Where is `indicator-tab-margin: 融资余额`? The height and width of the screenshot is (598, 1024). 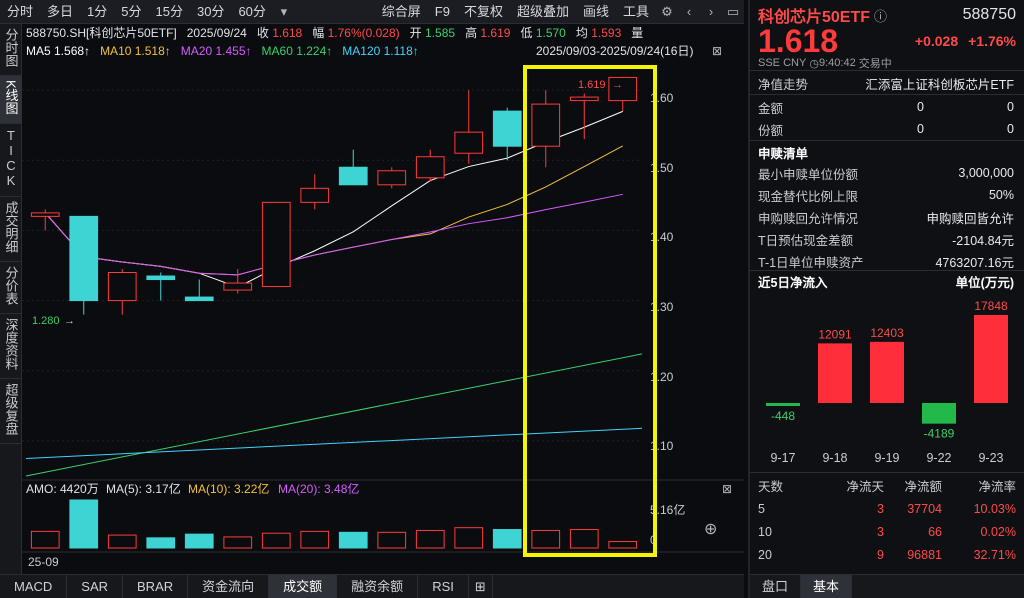 indicator-tab-margin: 融资余额 is located at coordinates (377, 586).